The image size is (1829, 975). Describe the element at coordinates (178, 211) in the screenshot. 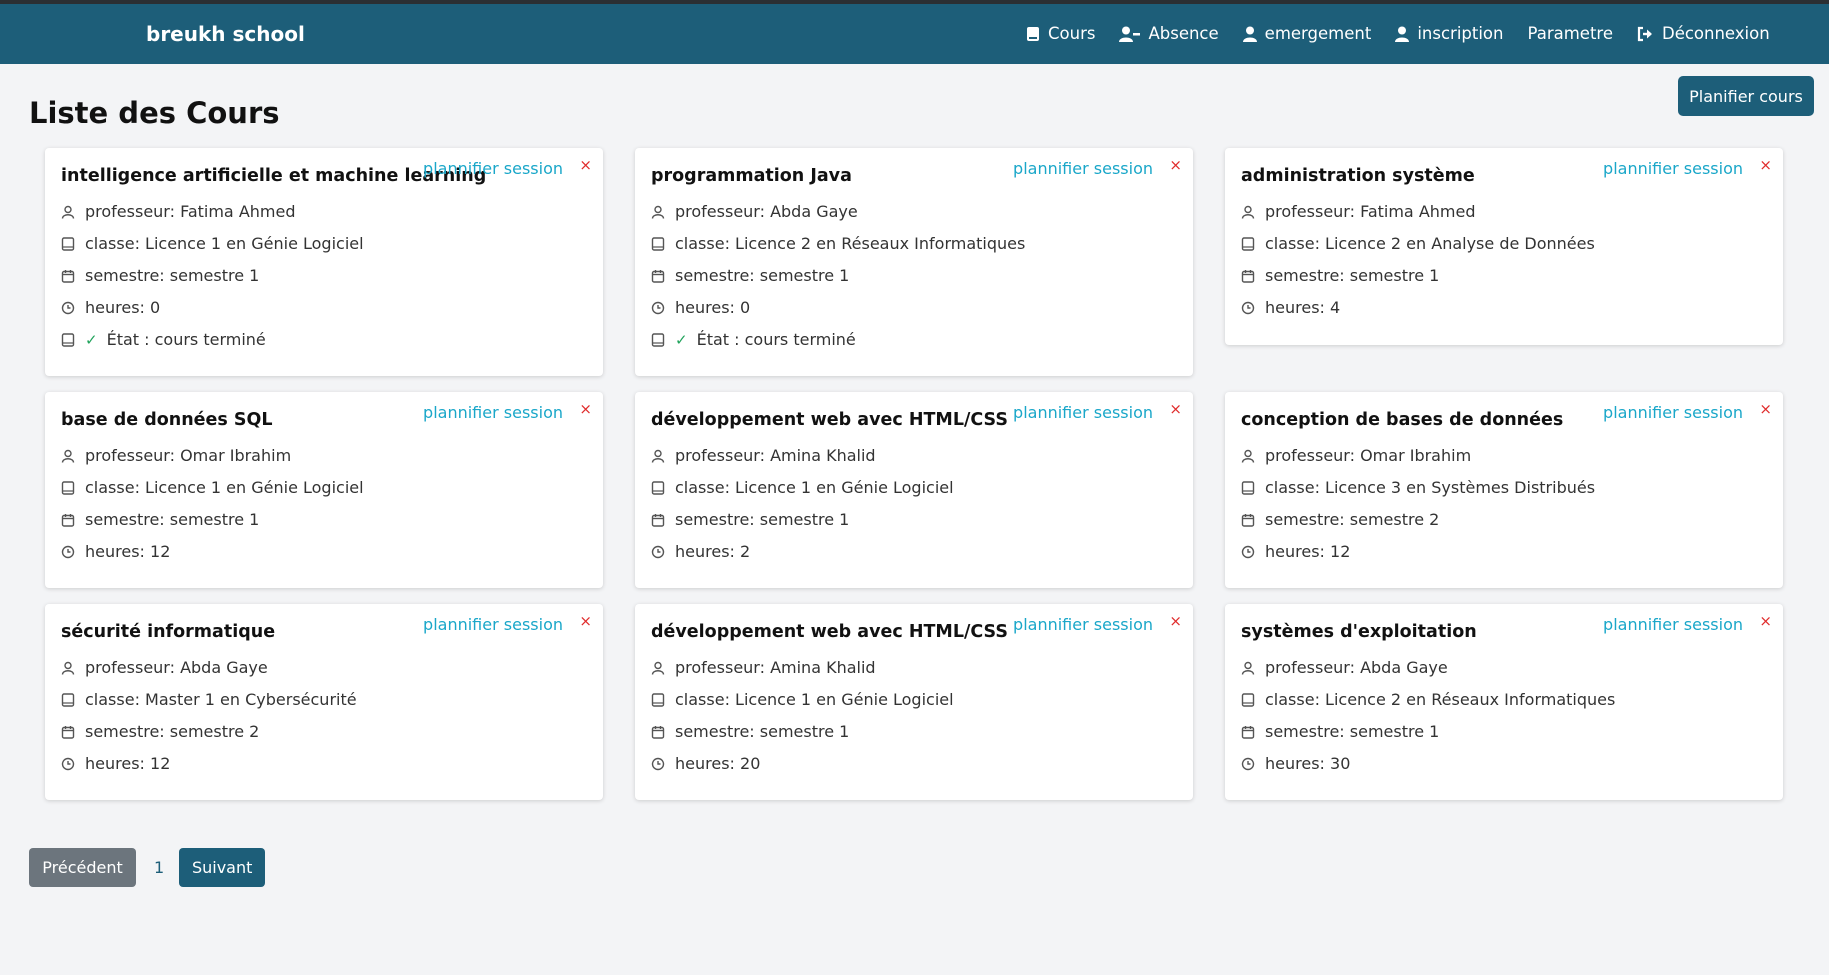

I see `professor-row: professeur: Fatima Ahmed` at that location.